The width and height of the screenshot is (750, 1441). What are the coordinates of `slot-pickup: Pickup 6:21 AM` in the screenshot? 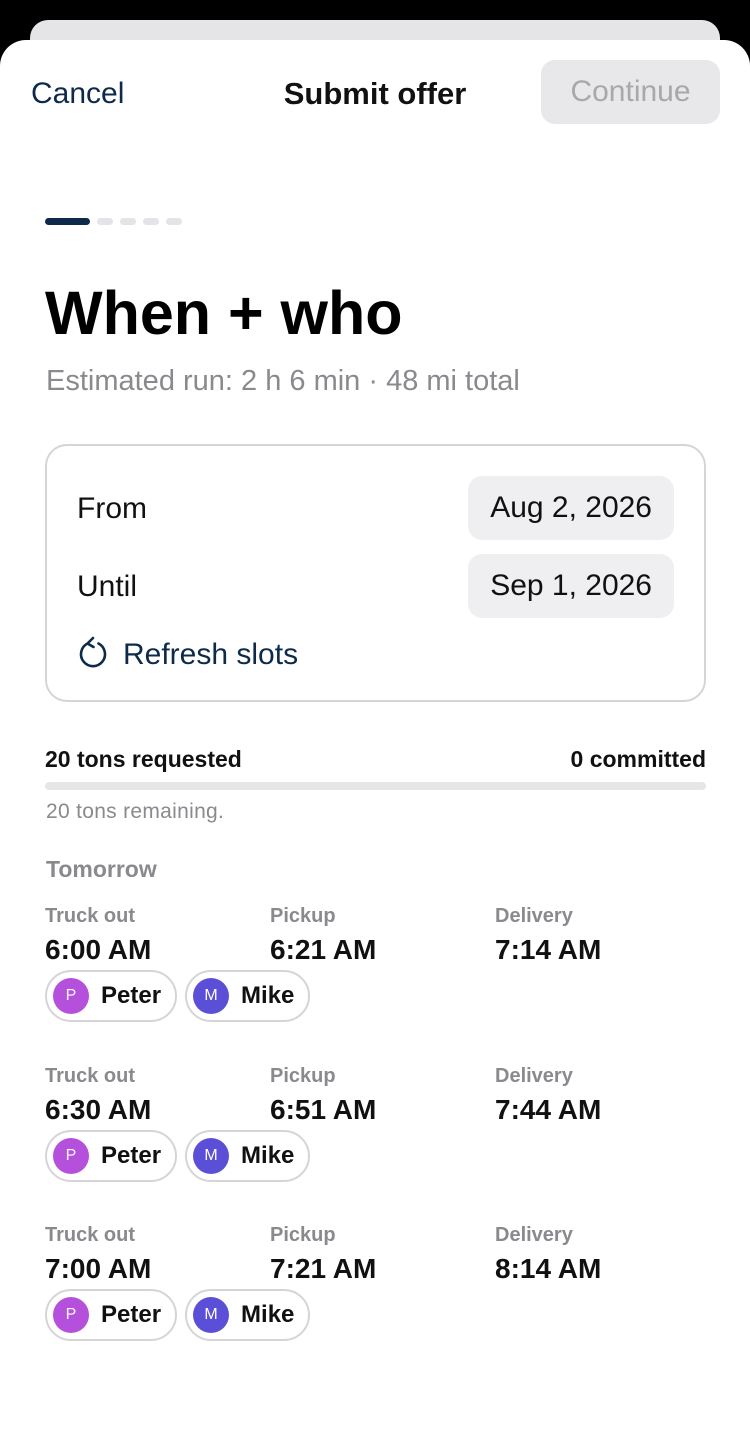 It's located at (323, 935).